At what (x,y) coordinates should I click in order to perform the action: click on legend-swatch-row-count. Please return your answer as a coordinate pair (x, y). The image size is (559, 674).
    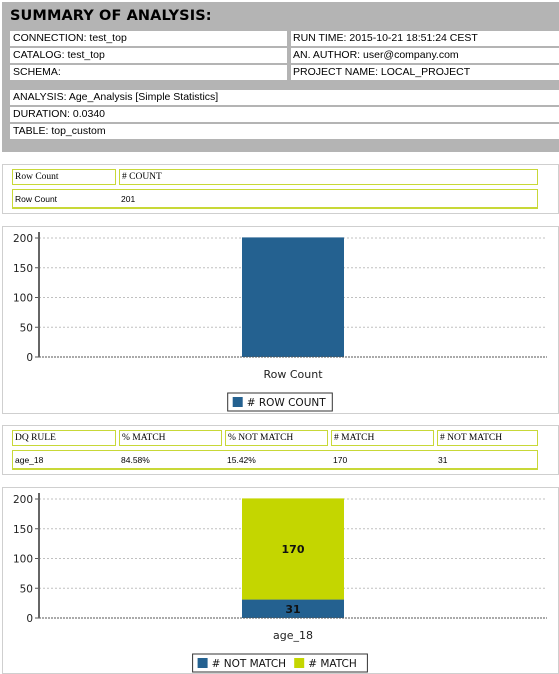
    Looking at the image, I should click on (237, 402).